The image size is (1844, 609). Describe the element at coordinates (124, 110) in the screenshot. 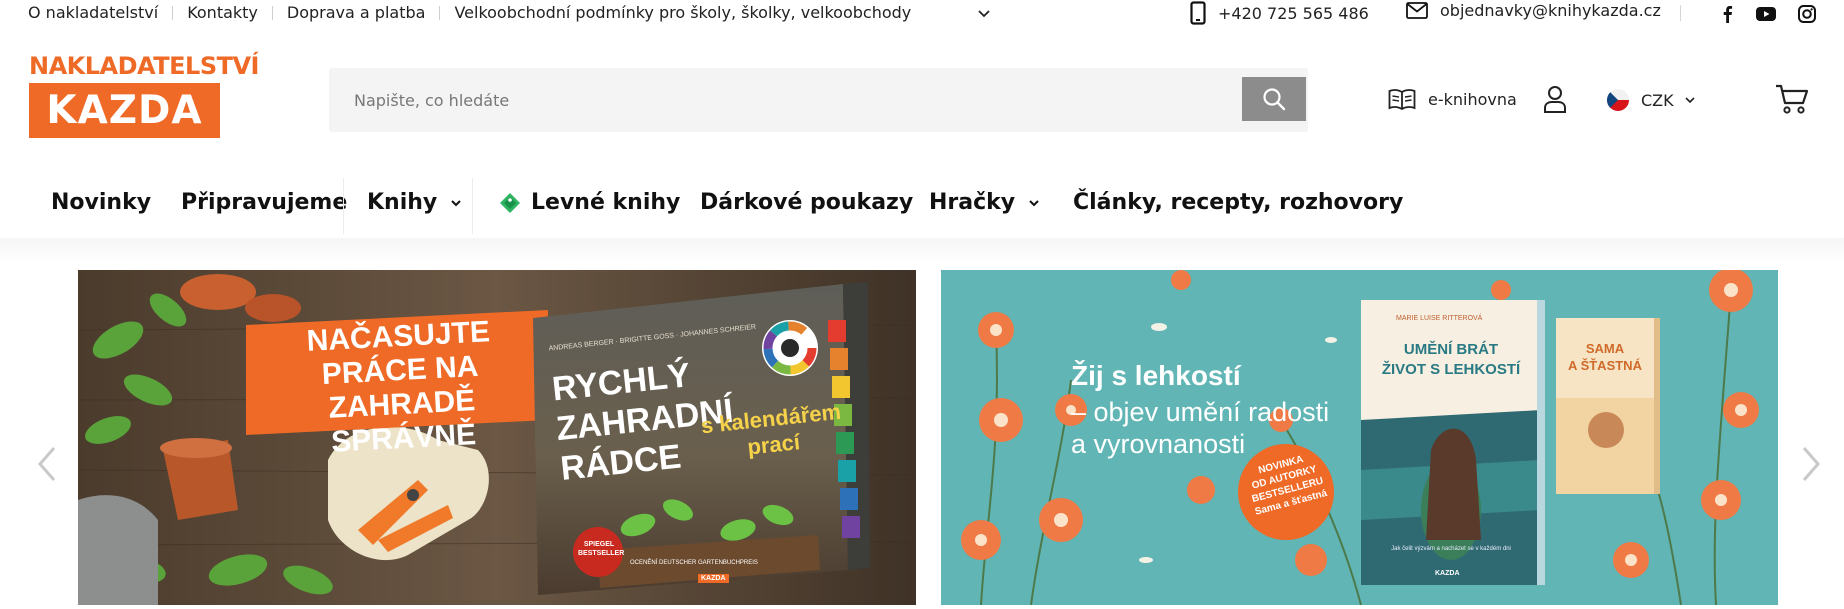

I see `logo-line-2: KAZDA` at that location.